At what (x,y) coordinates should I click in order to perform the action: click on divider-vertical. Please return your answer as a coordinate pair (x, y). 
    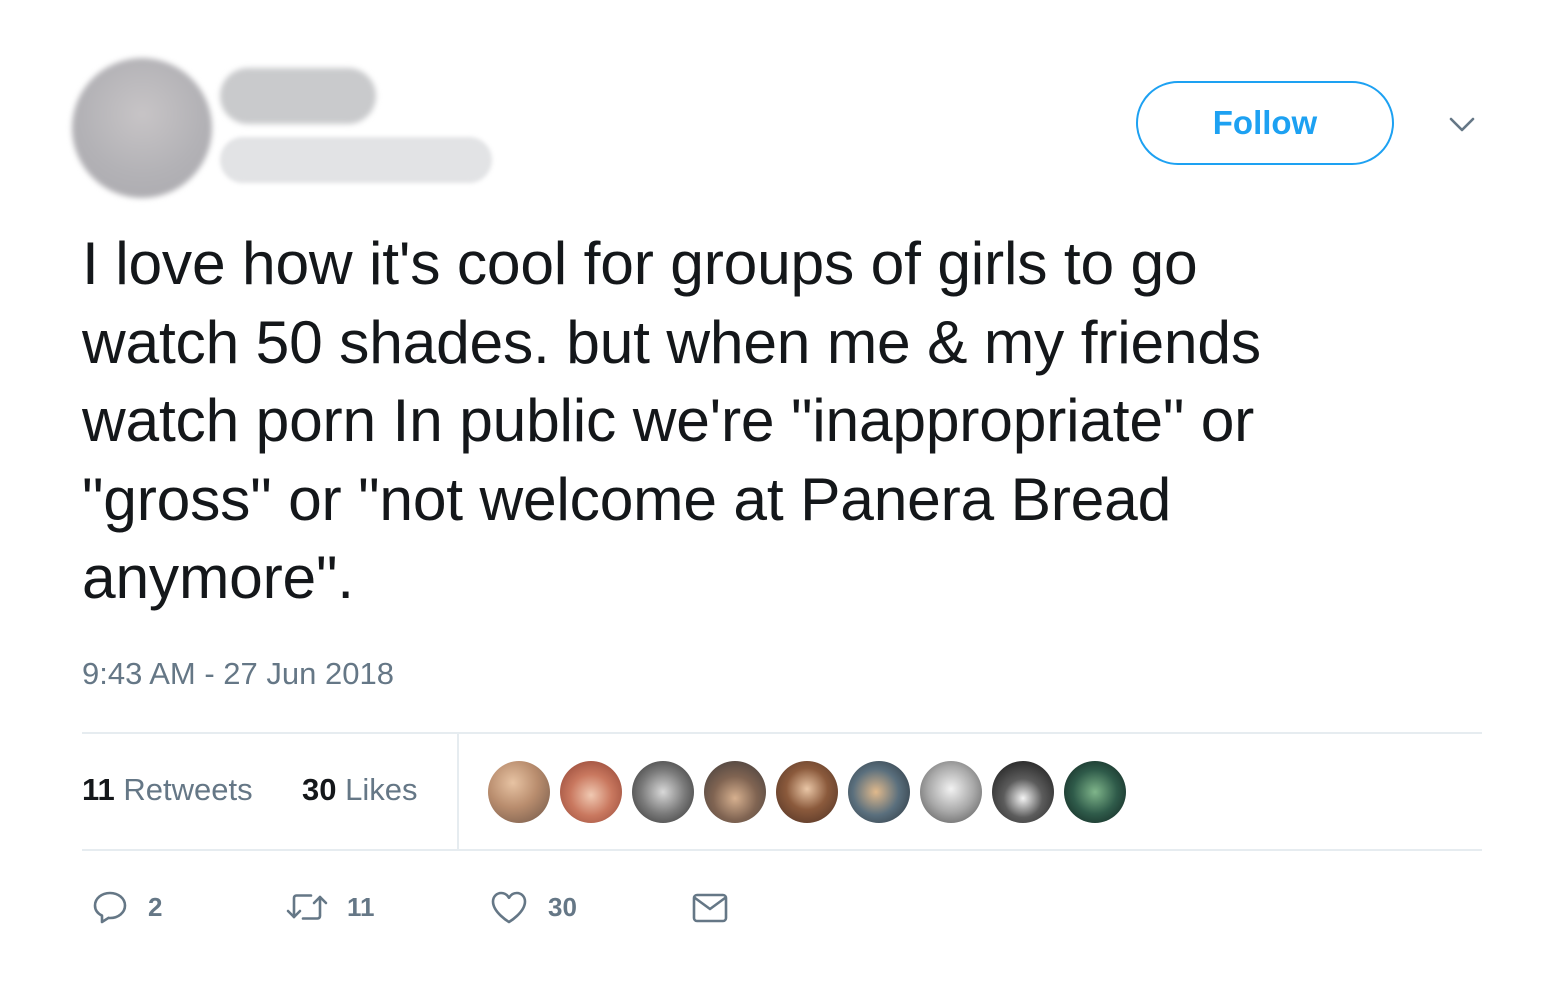
    Looking at the image, I should click on (458, 791).